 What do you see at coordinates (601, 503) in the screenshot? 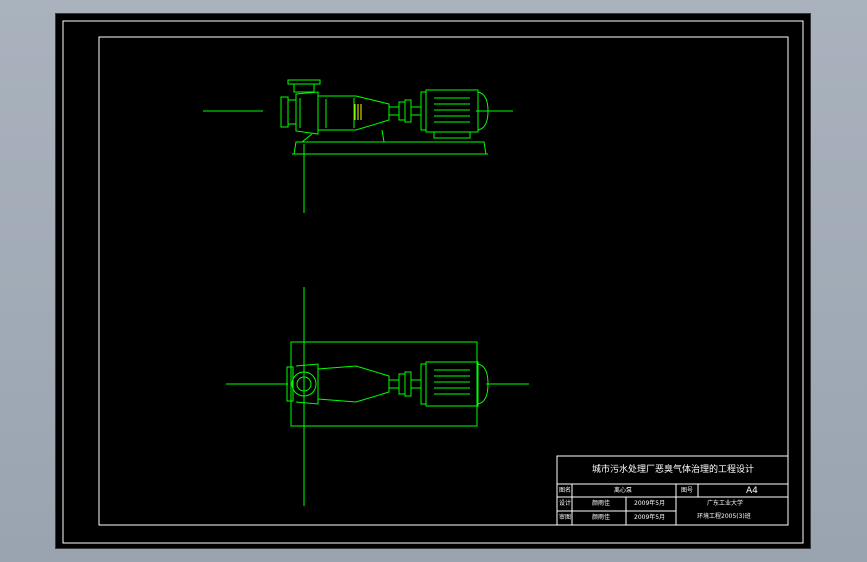
I see `design-value: 颜雨佳` at bounding box center [601, 503].